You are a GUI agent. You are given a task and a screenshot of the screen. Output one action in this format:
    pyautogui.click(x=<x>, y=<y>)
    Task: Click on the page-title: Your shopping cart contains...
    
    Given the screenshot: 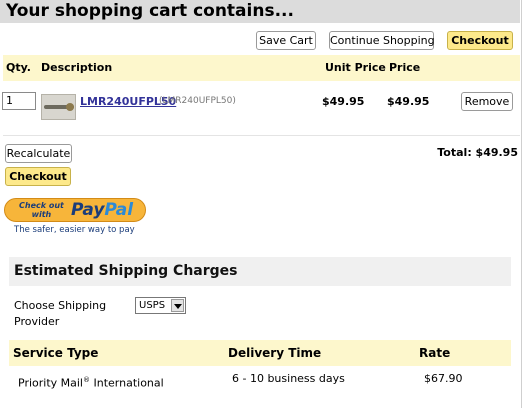 What is the action you would take?
    pyautogui.click(x=150, y=11)
    